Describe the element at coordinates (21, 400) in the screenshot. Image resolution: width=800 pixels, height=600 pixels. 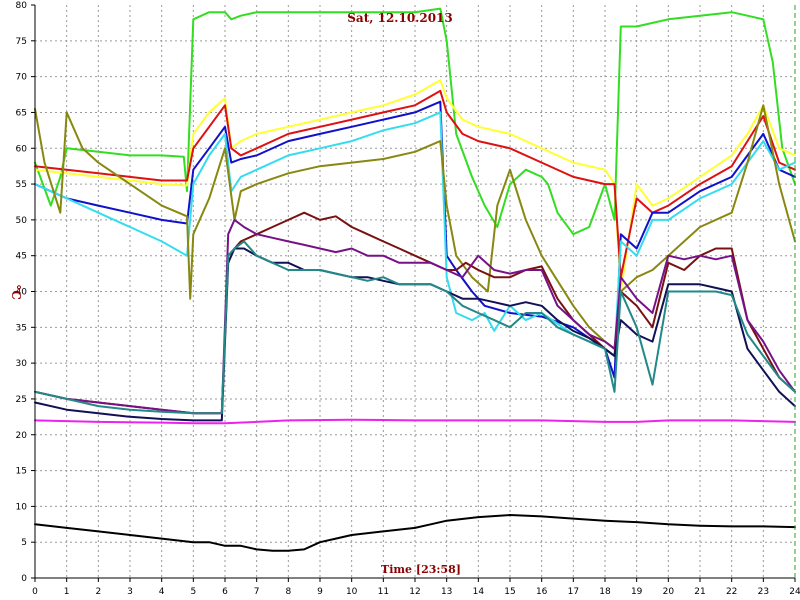
I see `y-tick-label: 25` at that location.